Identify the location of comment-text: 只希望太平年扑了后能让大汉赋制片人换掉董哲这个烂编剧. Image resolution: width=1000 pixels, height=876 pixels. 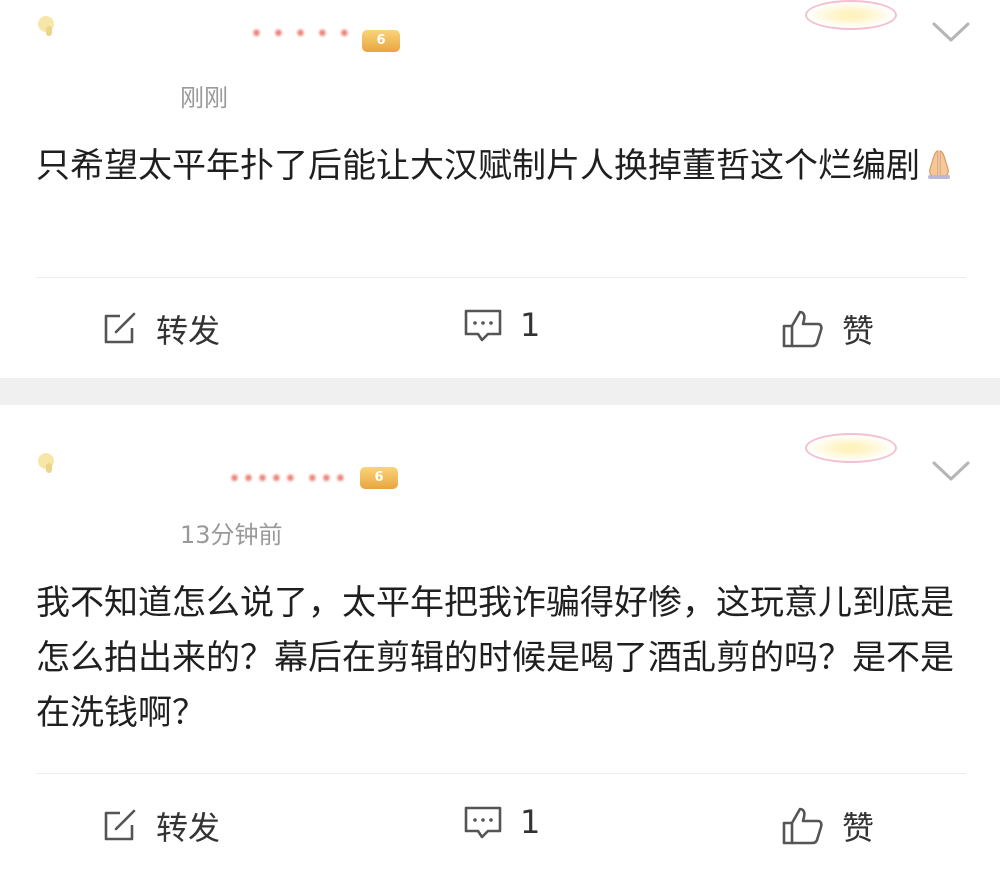
(501, 166).